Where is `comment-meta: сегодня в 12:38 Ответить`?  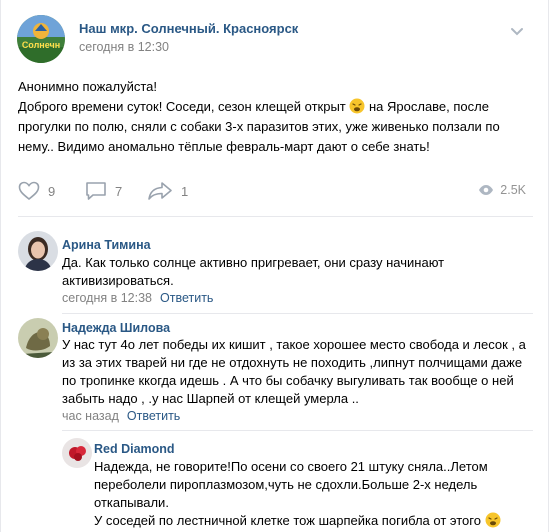
comment-meta: сегодня в 12:38 Ответить is located at coordinates (137, 298).